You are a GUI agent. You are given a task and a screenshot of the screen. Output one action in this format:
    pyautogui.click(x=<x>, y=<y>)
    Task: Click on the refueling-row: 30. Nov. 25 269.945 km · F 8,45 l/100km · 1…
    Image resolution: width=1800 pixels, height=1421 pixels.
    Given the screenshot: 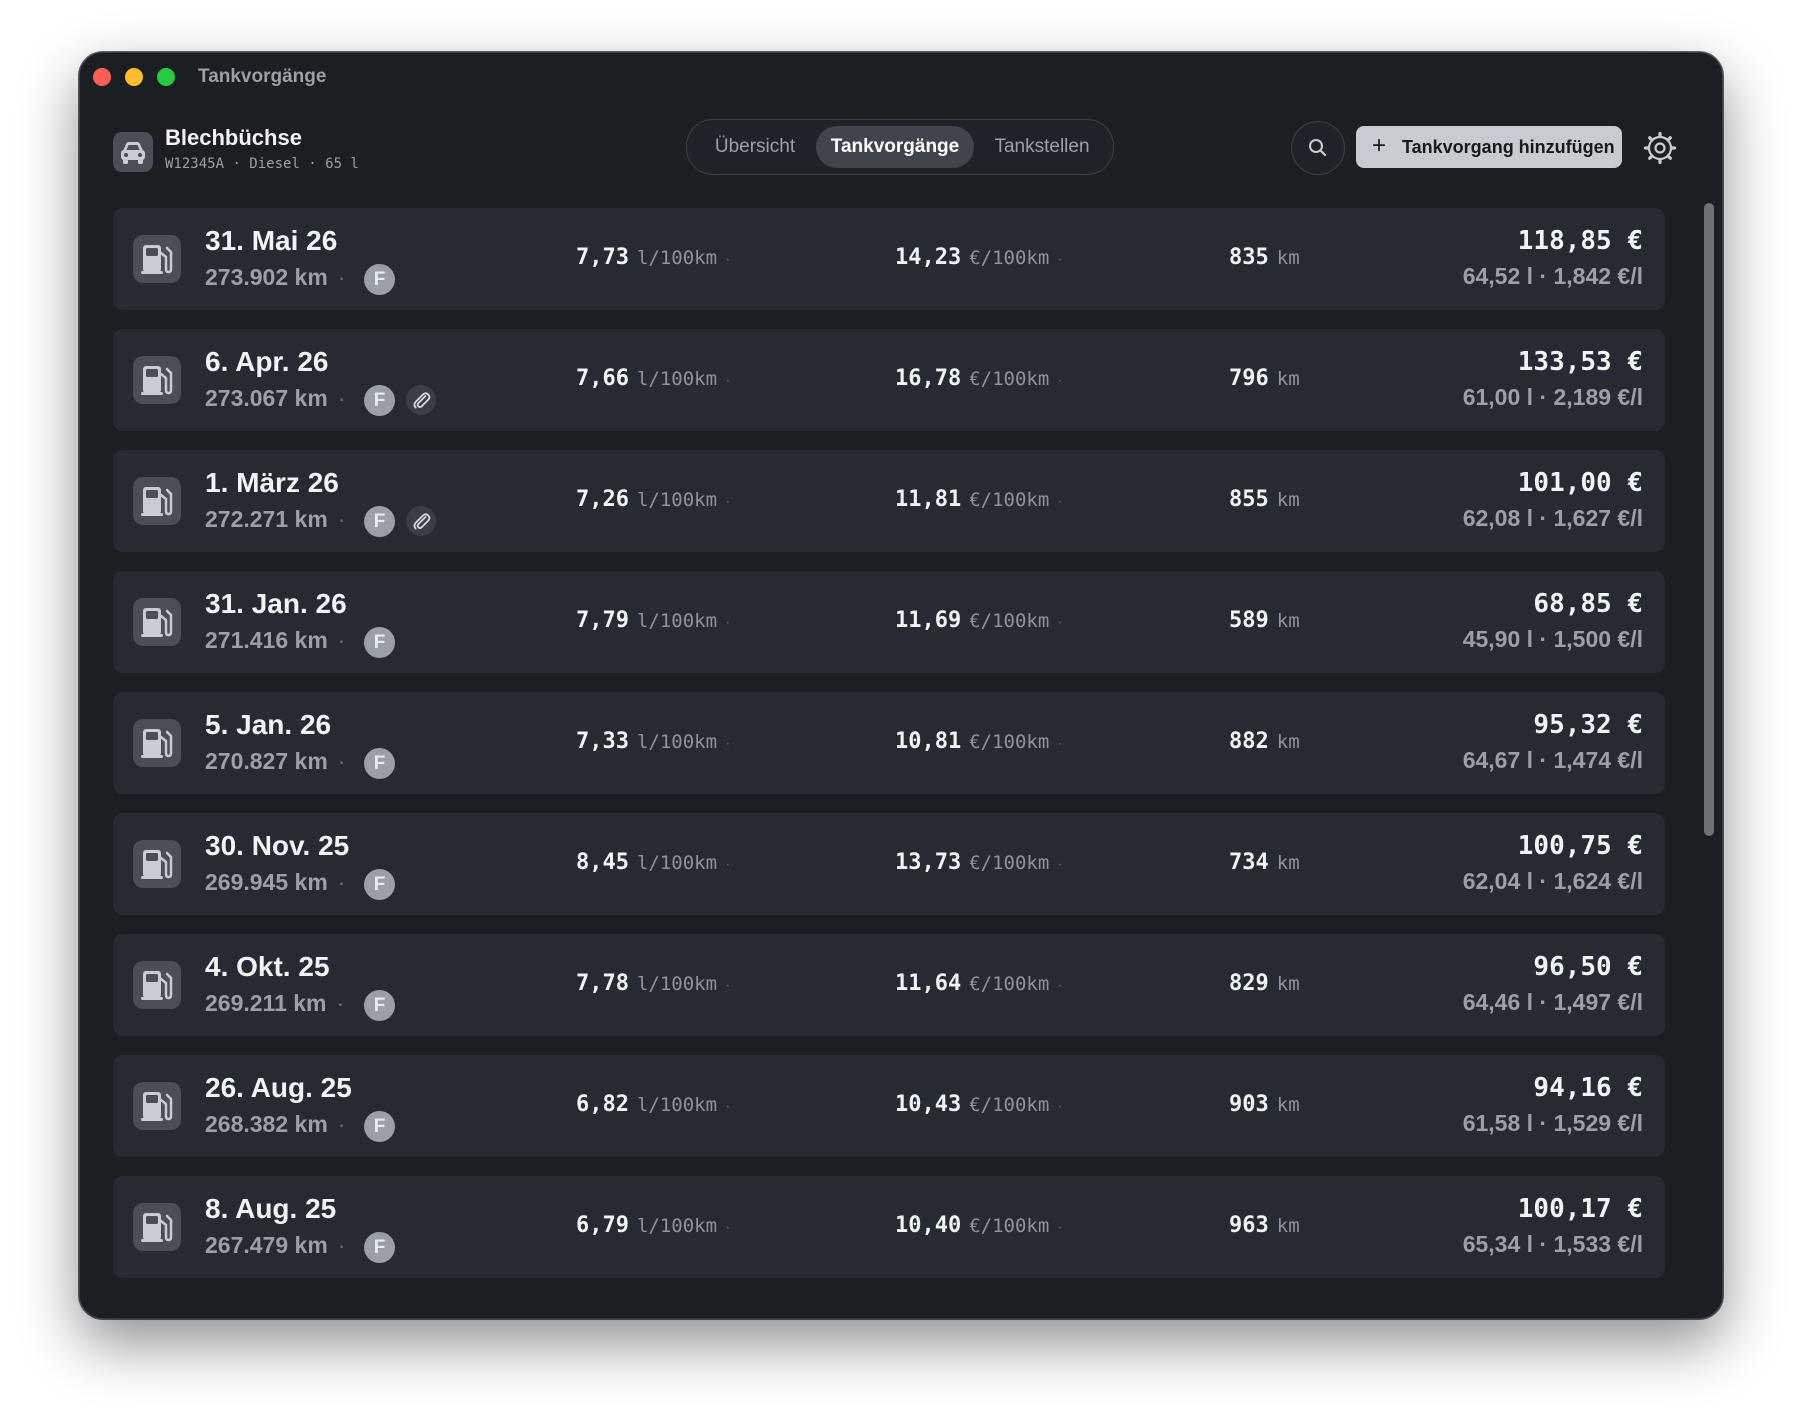 What is the action you would take?
    pyautogui.click(x=889, y=864)
    